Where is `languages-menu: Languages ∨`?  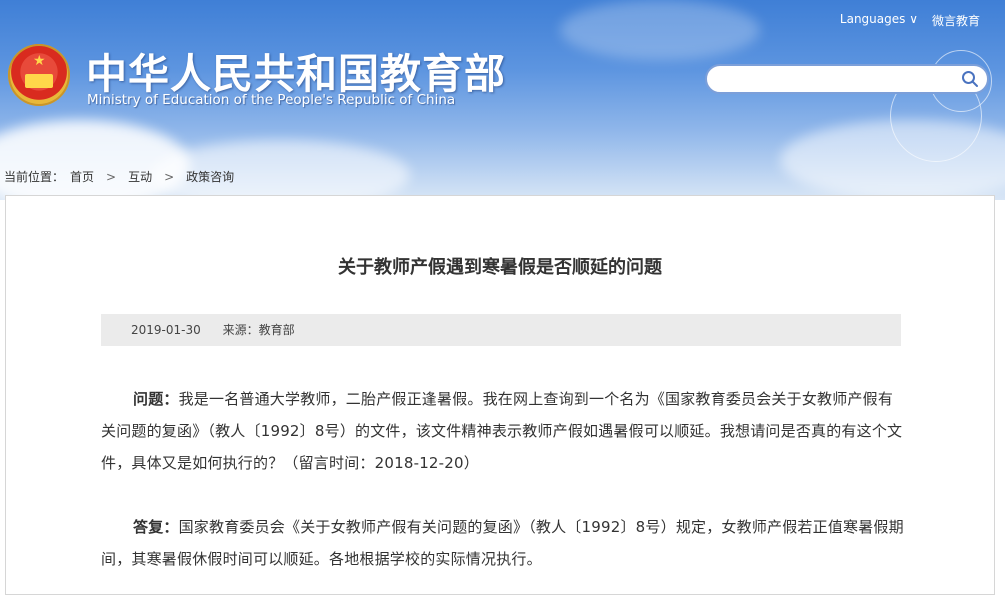
languages-menu: Languages ∨ is located at coordinates (879, 20).